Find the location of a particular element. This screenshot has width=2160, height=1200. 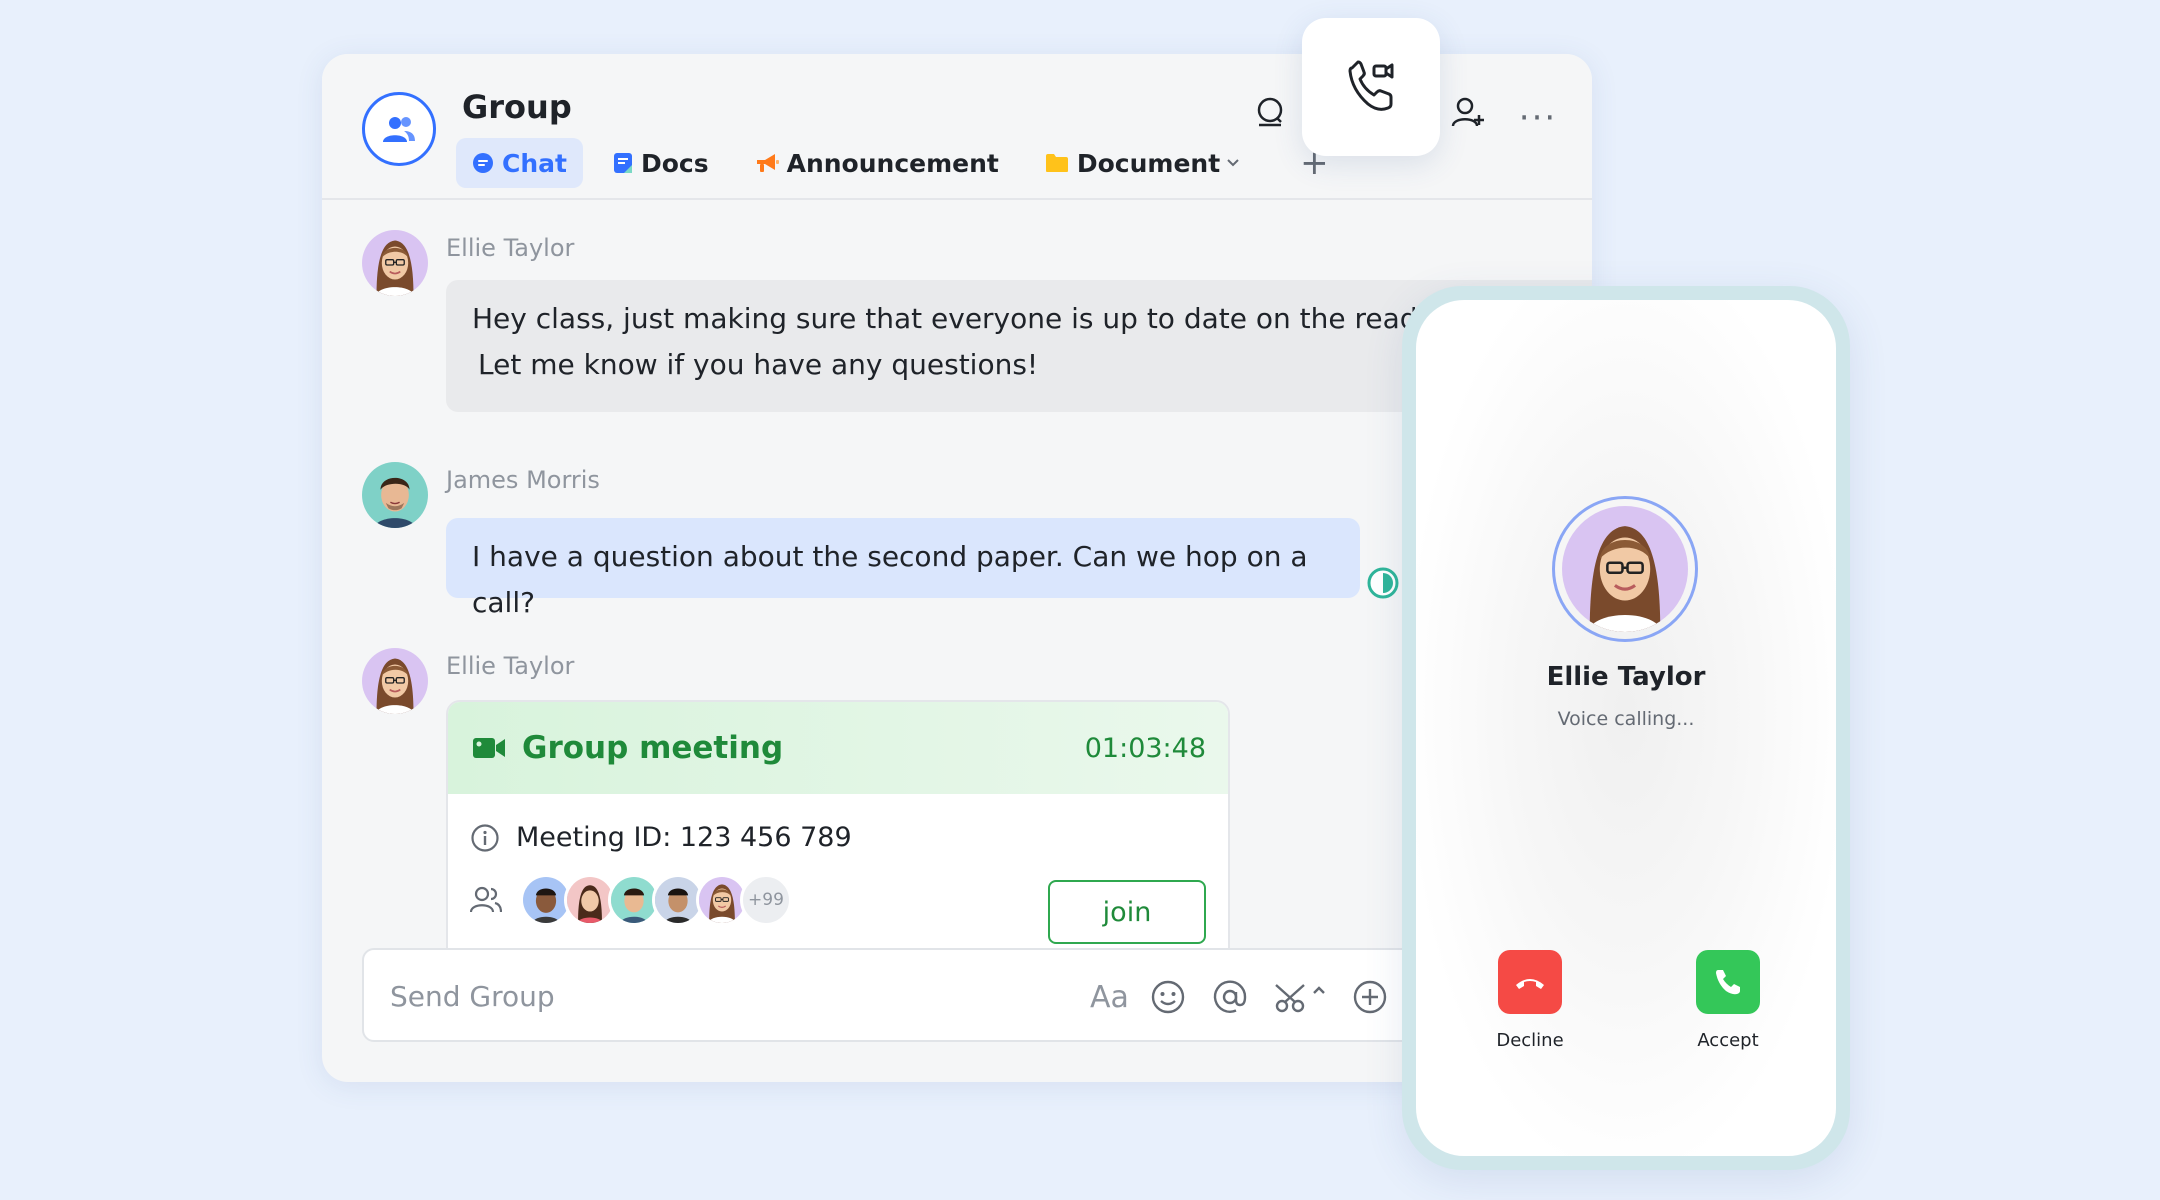

tab-chat: Chat is located at coordinates (519, 163).